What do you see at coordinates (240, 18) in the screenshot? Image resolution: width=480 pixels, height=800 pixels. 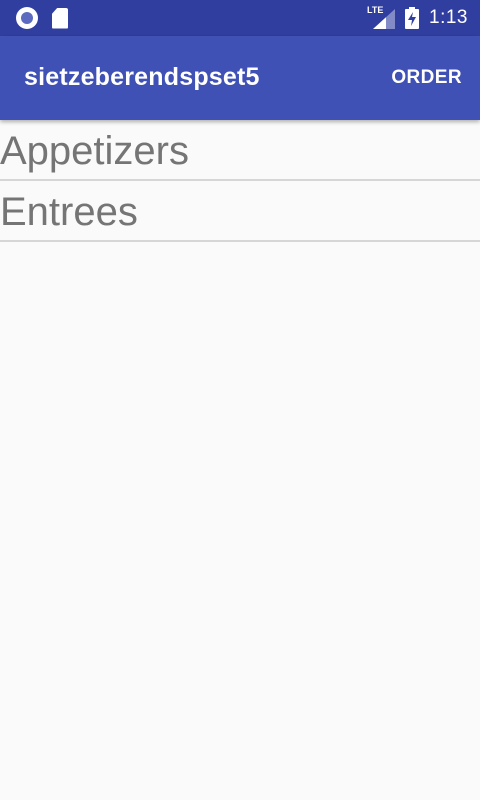 I see `status-bar: LTE 1:13` at bounding box center [240, 18].